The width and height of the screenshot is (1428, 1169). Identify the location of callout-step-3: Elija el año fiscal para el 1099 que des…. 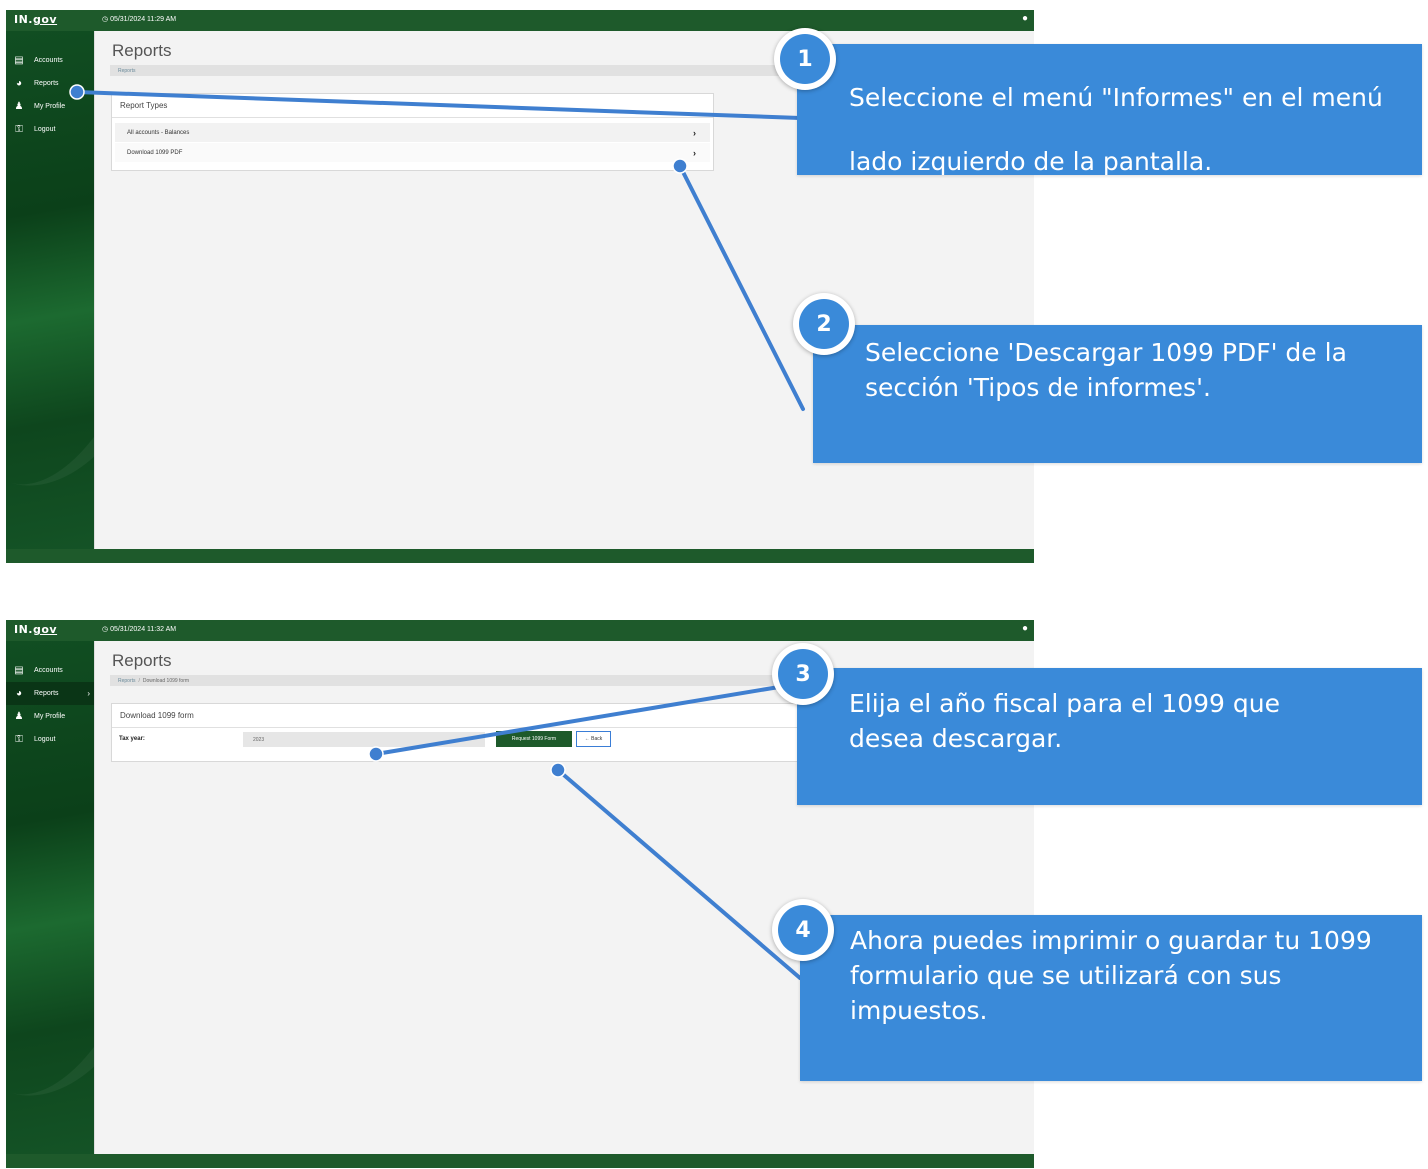
(1109, 736).